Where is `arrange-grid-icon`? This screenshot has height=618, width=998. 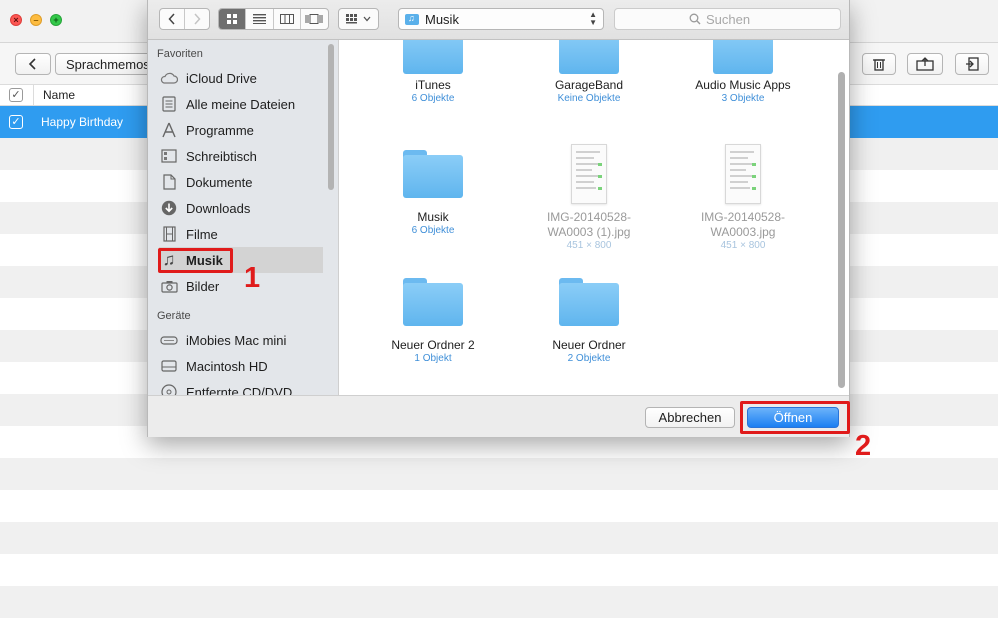
arrange-grid-icon is located at coordinates (351, 19).